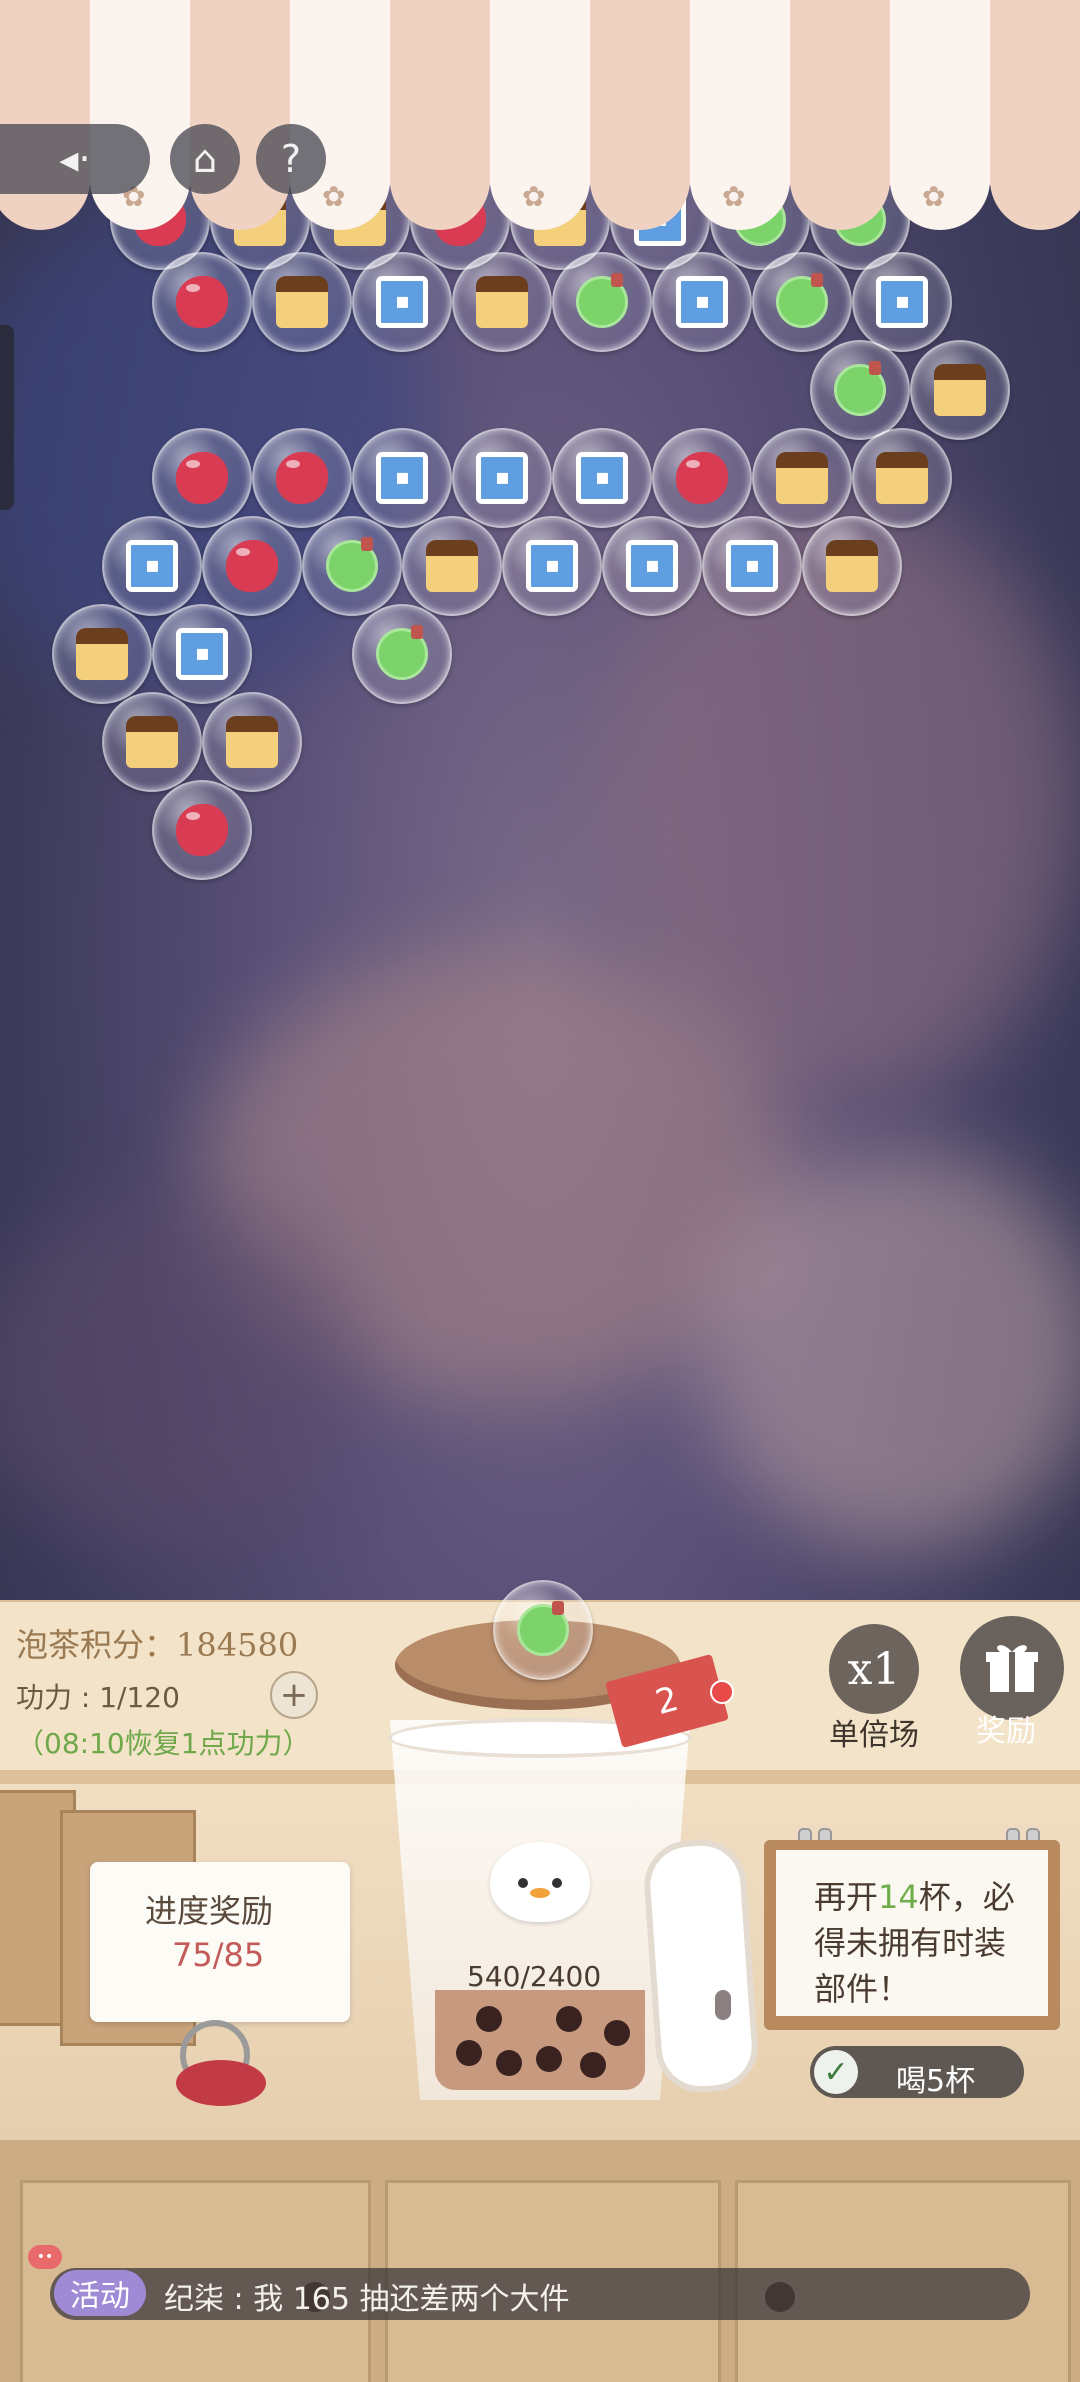 The height and width of the screenshot is (2382, 1080). What do you see at coordinates (874, 1669) in the screenshot?
I see `multiplier-button: x1` at bounding box center [874, 1669].